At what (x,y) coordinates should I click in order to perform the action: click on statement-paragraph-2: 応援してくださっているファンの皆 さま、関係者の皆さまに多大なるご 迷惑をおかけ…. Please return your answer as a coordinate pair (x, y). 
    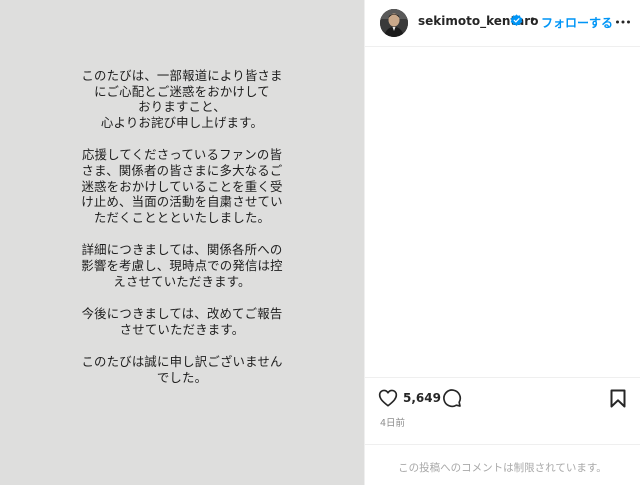
    Looking at the image, I should click on (182, 186).